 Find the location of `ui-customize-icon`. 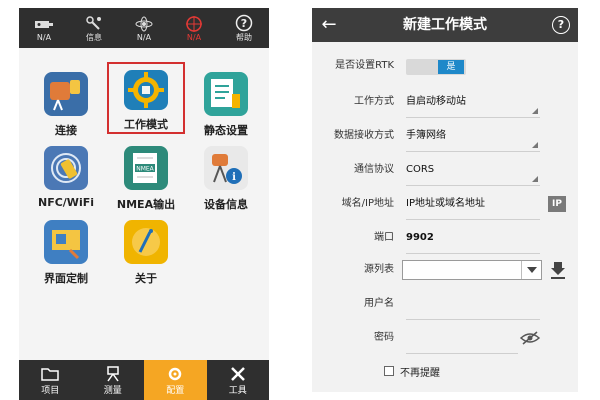

ui-customize-icon is located at coordinates (66, 242).